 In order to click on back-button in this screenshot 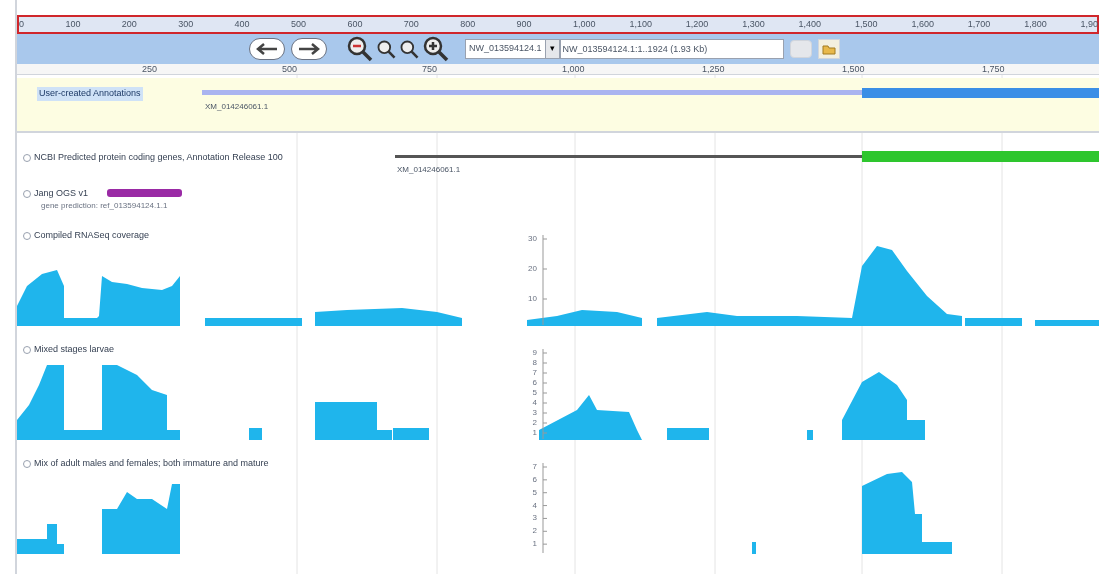, I will do `click(267, 49)`.